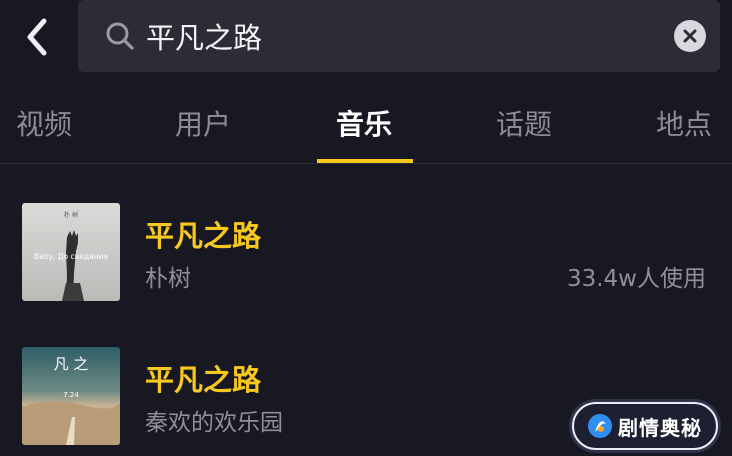 The image size is (732, 456). I want to click on clear-search-button, so click(690, 36).